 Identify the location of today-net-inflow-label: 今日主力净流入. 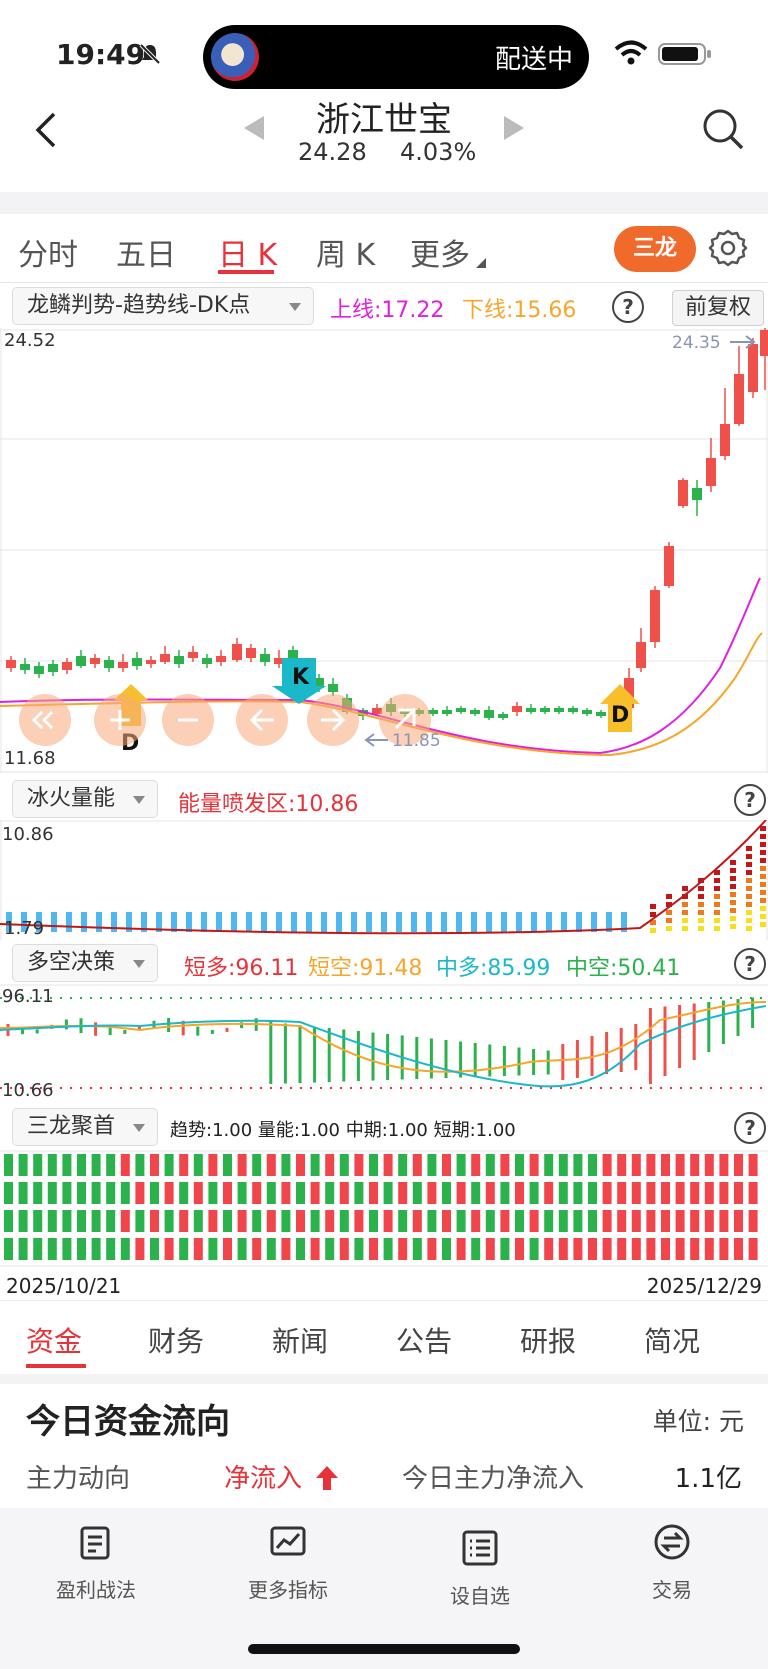
(493, 1479).